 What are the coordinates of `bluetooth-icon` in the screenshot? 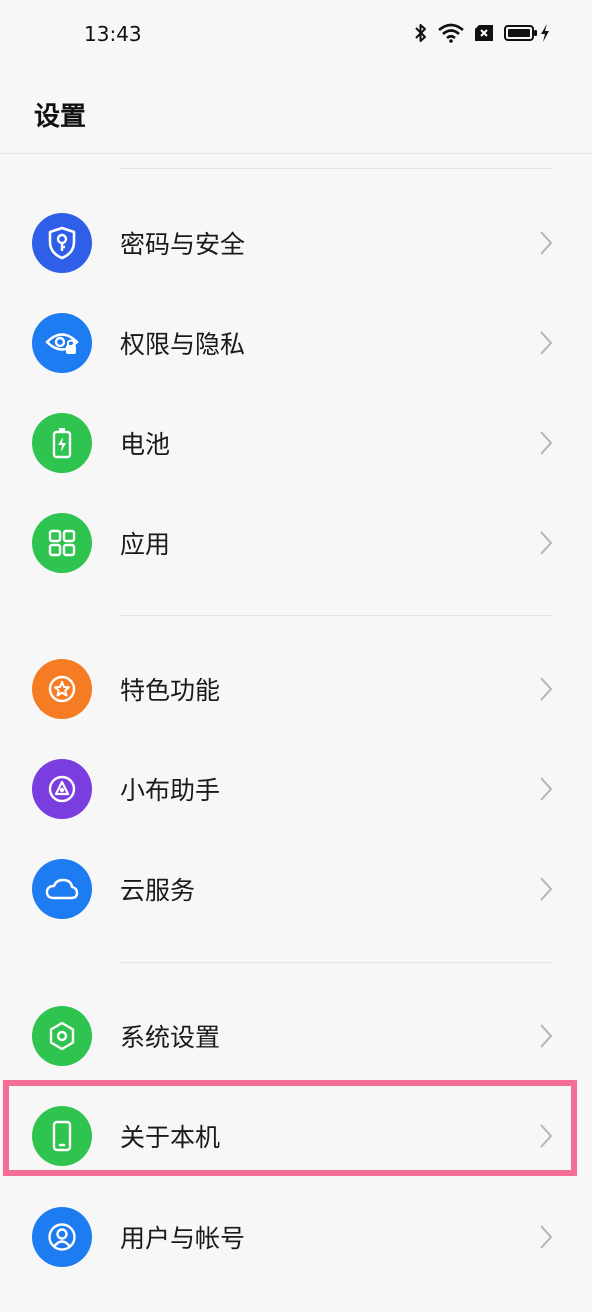 It's located at (420, 33).